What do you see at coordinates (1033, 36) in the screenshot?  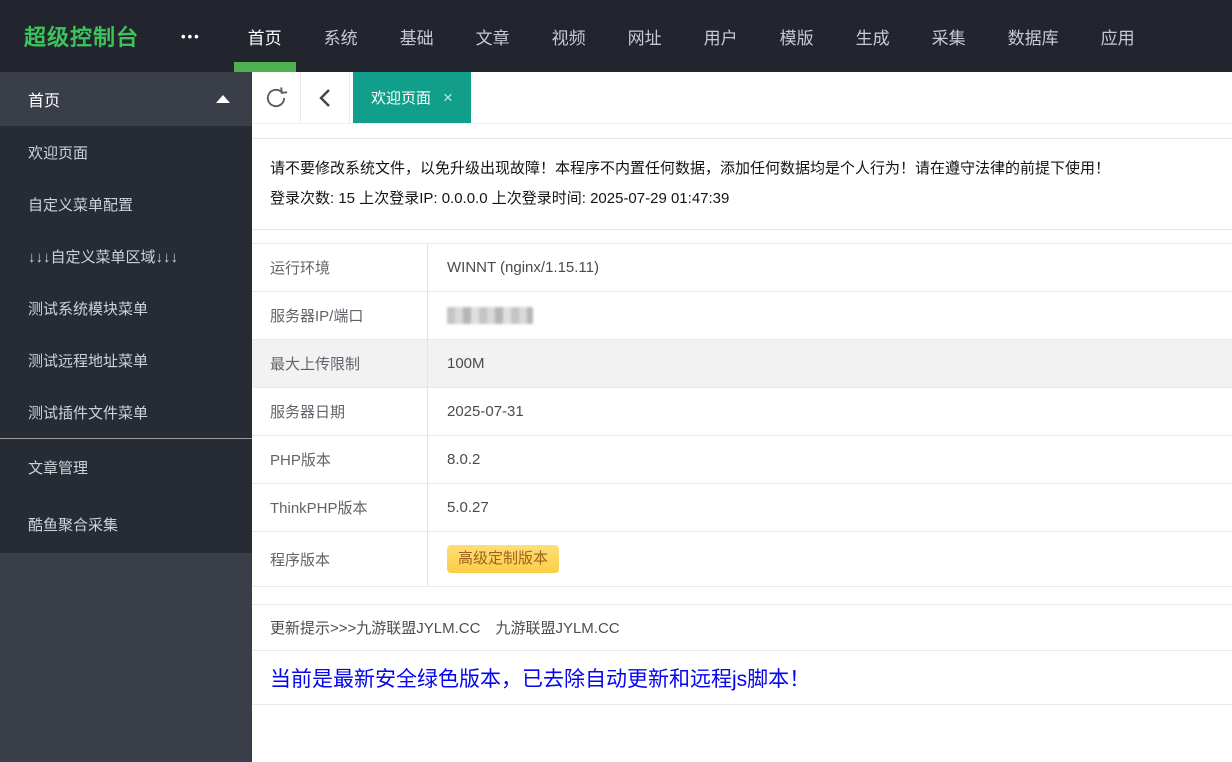 I see `nav-item-database: 数据库` at bounding box center [1033, 36].